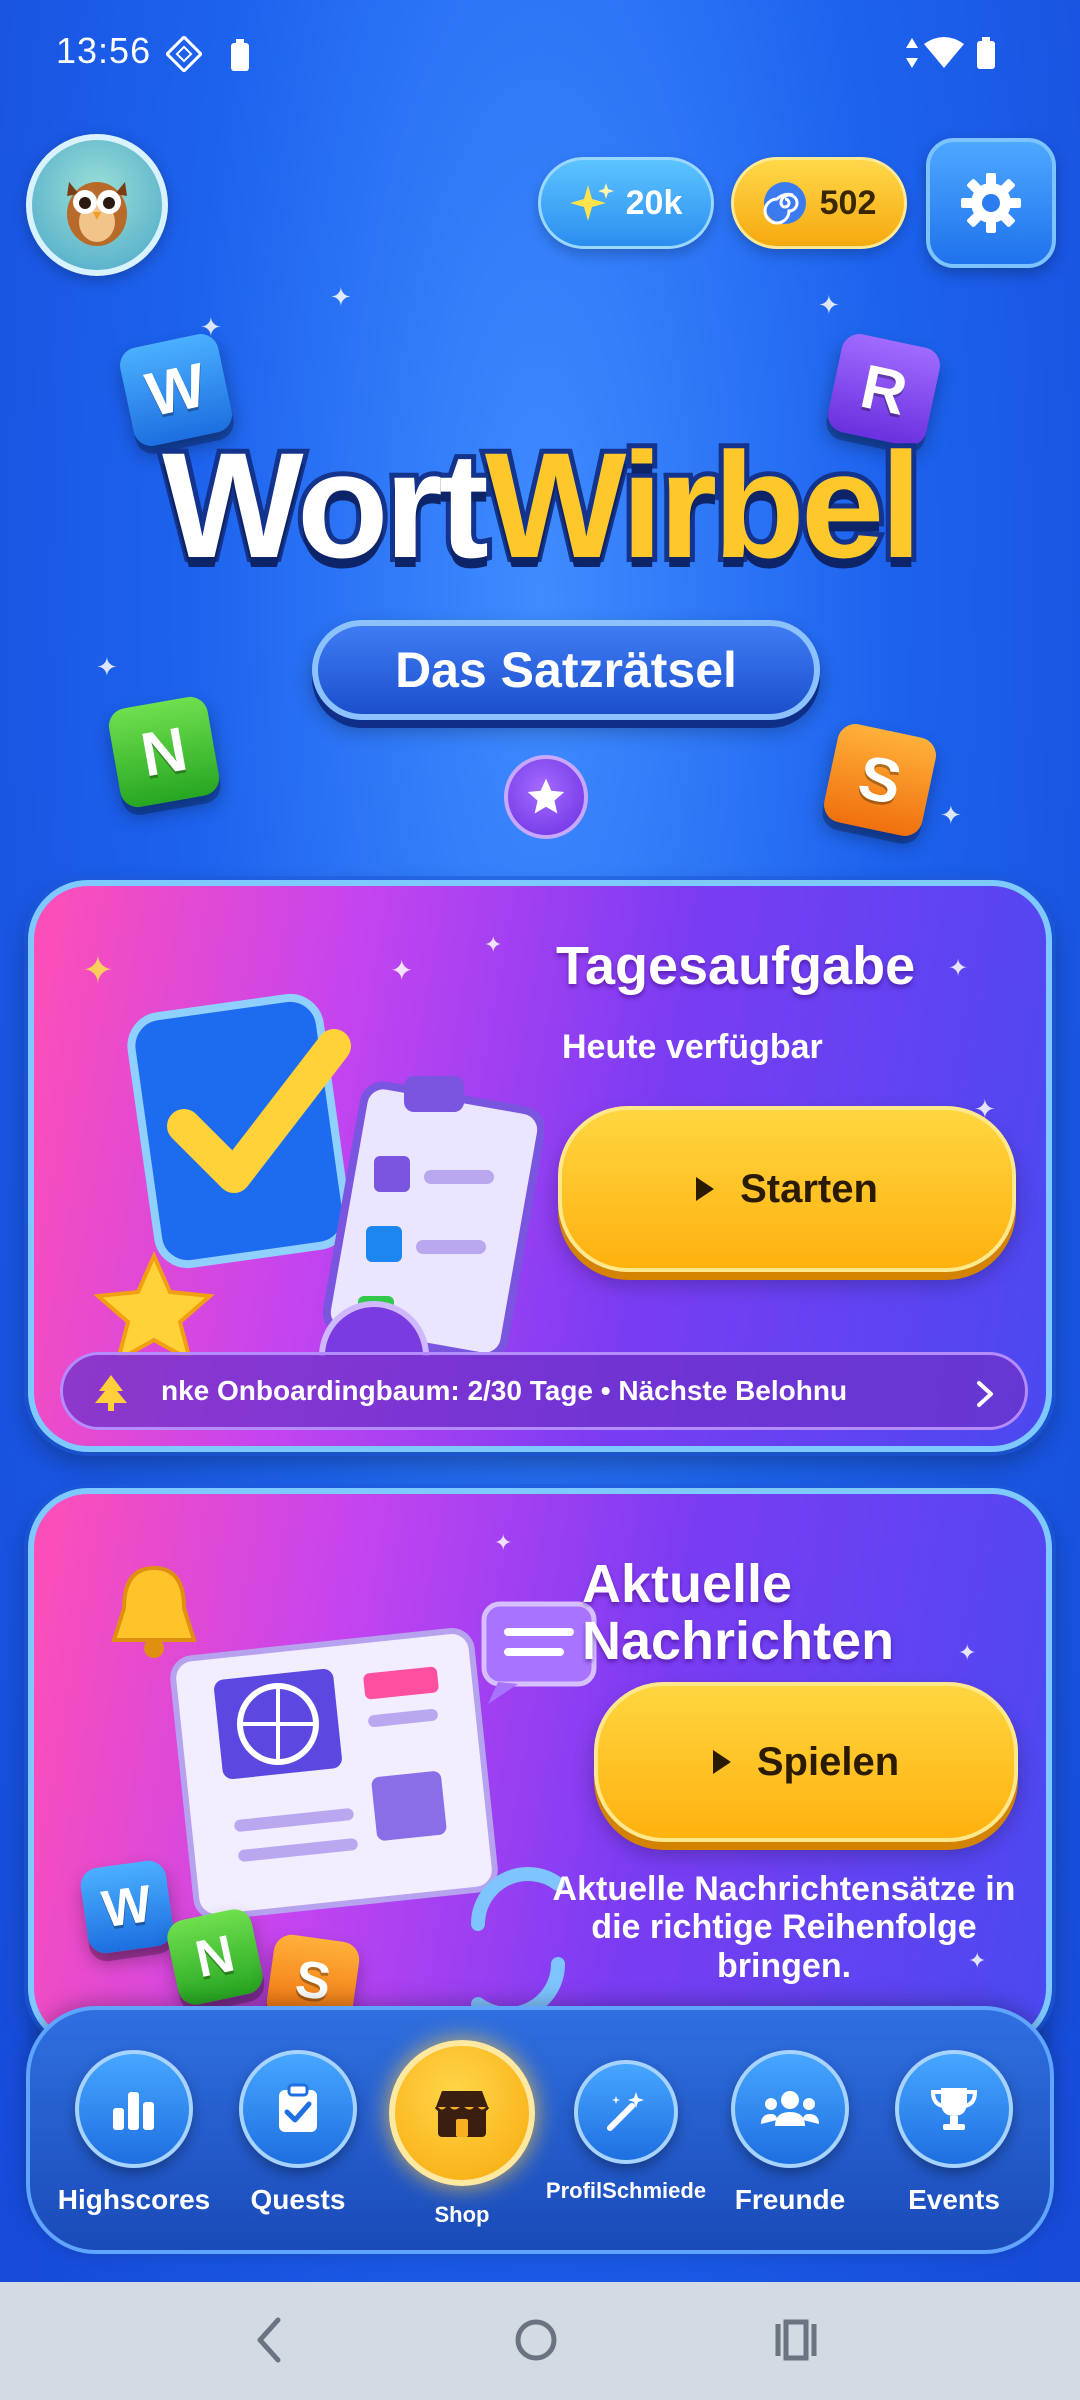  I want to click on logo-title-part2: Wirbel, so click(703, 505).